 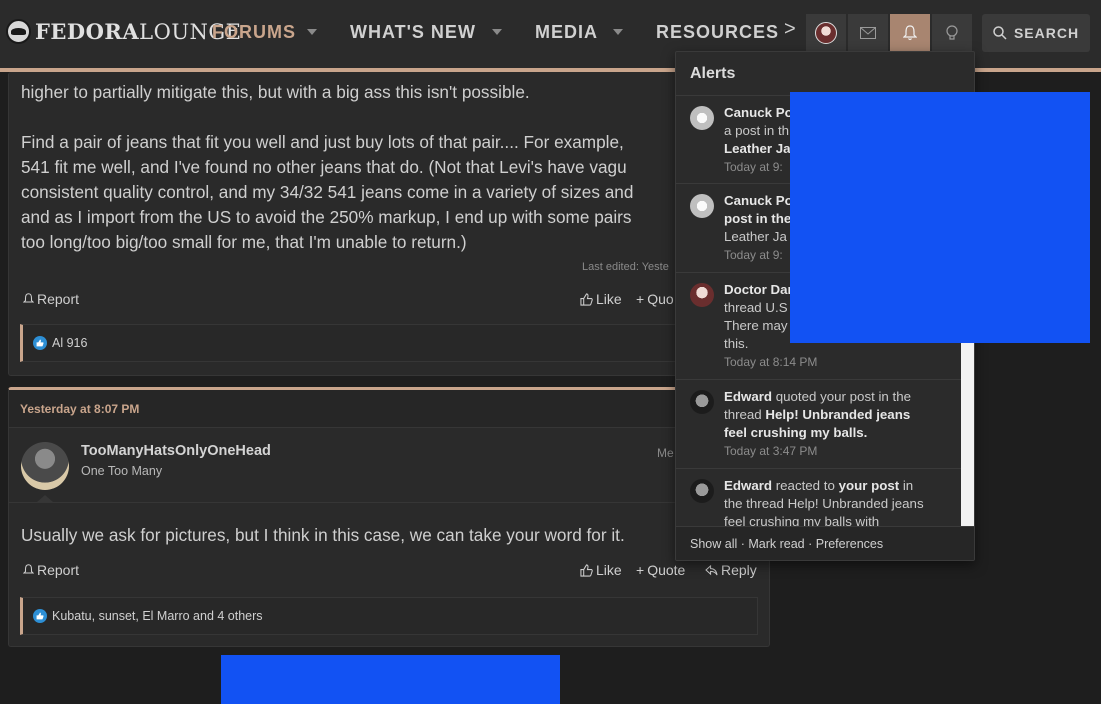 I want to click on nav-media: MEDIA, so click(x=566, y=32).